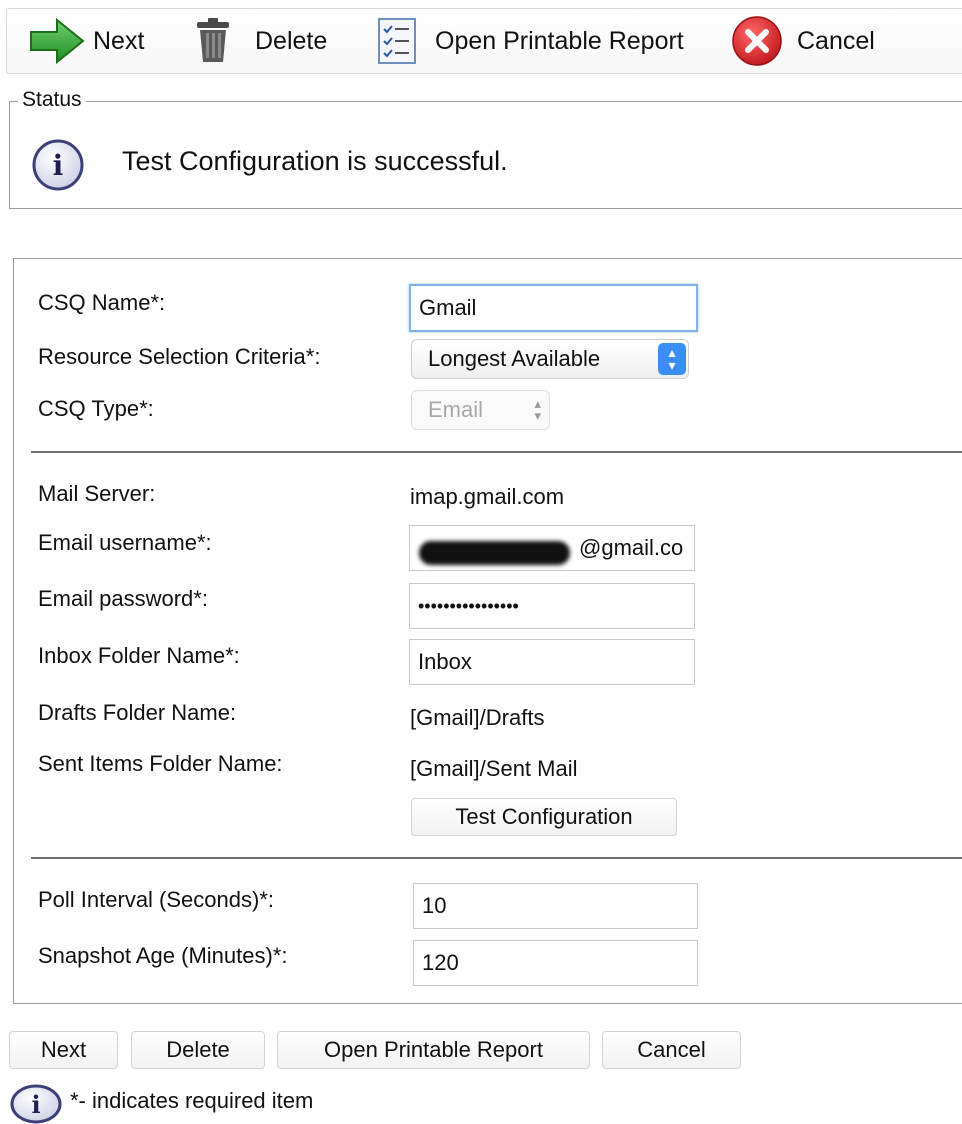 The image size is (962, 1124). I want to click on poll-interval-input: 10, so click(555, 906).